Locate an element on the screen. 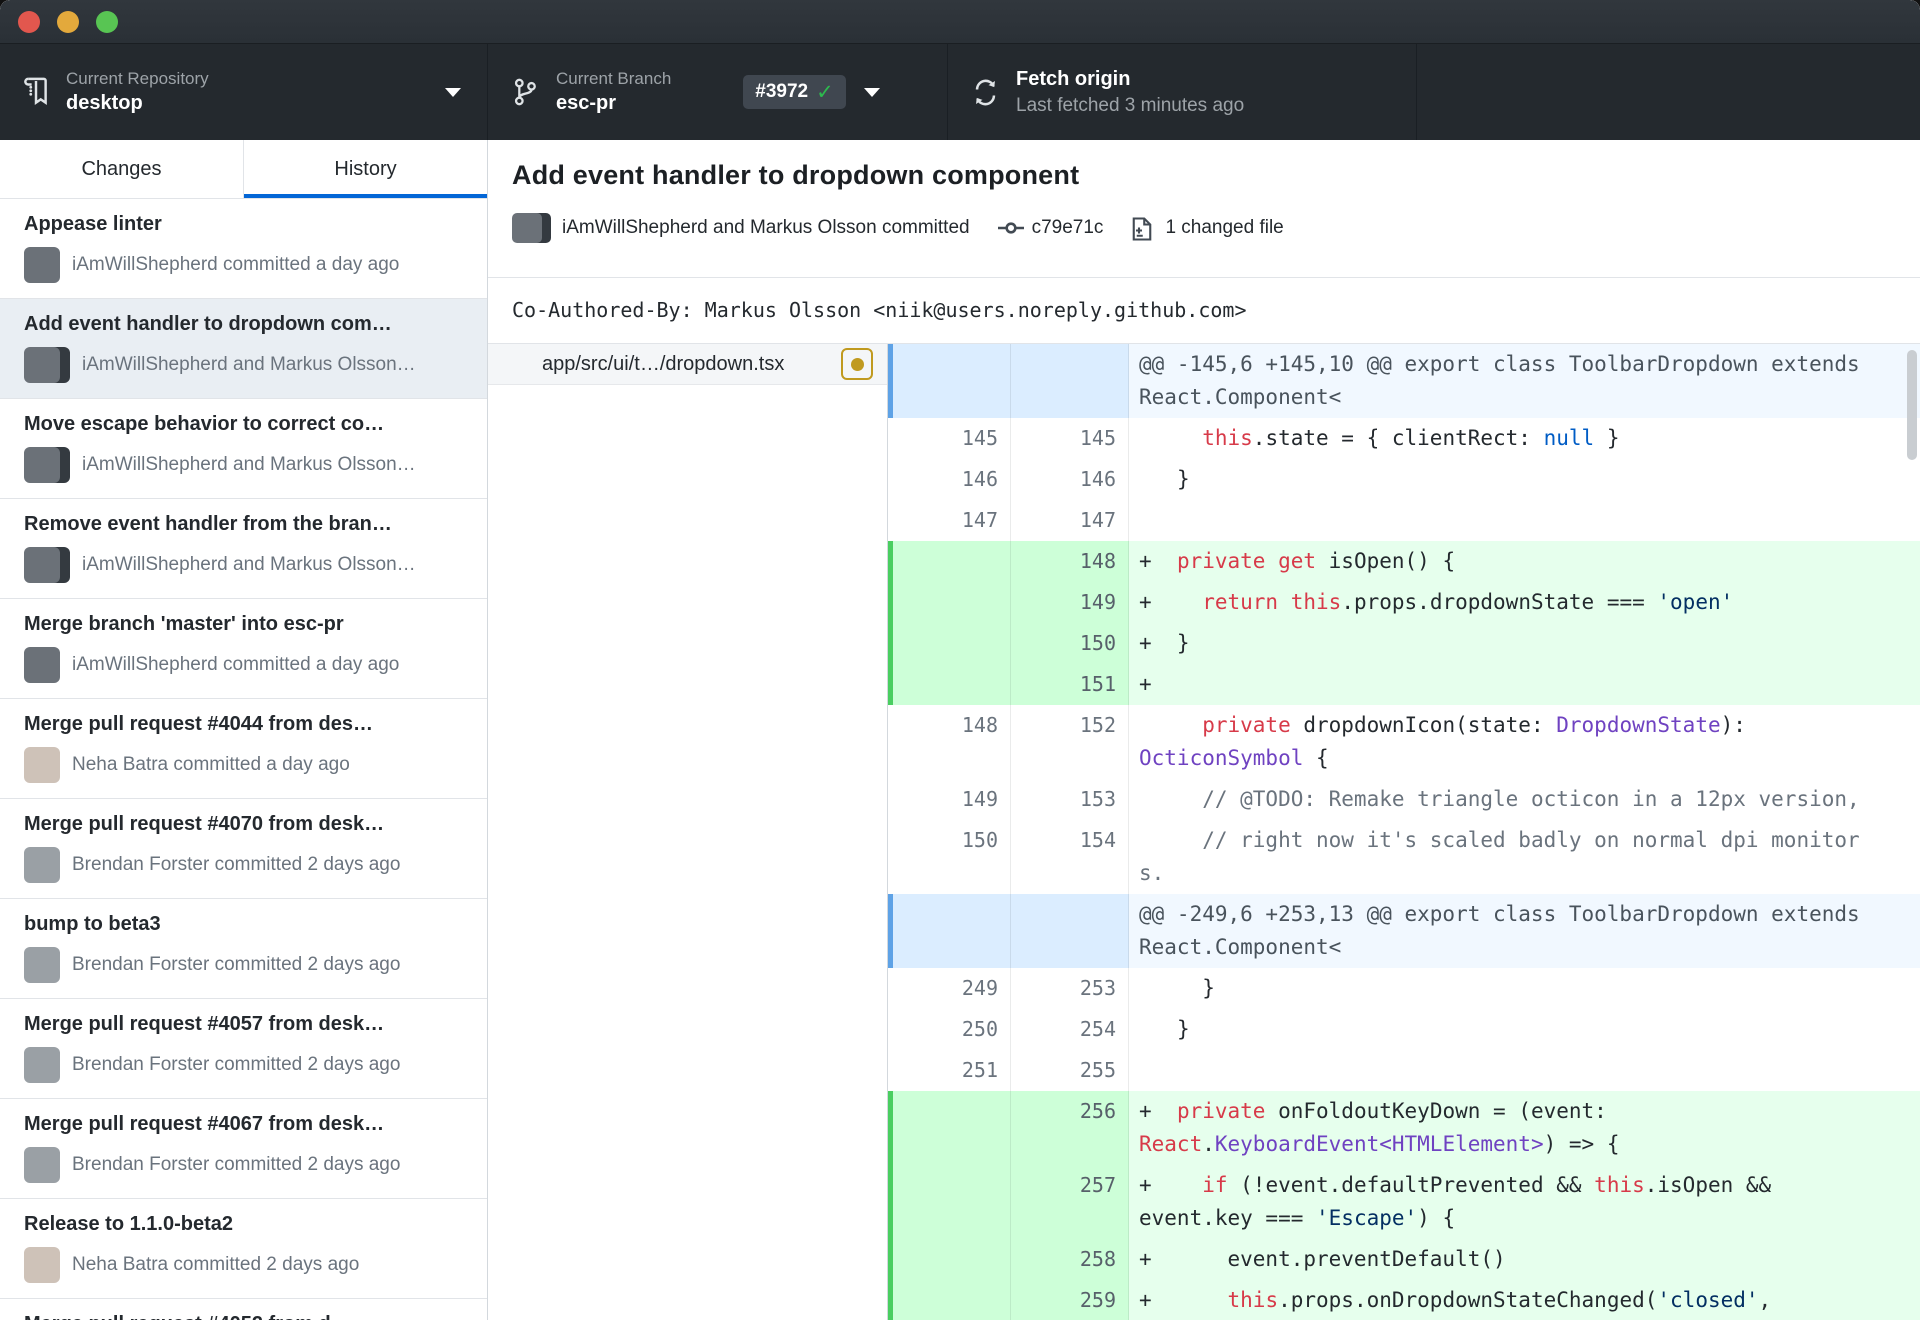  repository-label: Current Repository is located at coordinates (137, 78).